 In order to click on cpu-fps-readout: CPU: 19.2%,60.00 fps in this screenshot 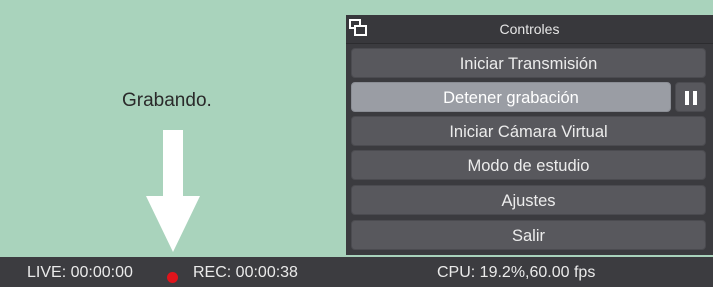, I will do `click(516, 272)`.